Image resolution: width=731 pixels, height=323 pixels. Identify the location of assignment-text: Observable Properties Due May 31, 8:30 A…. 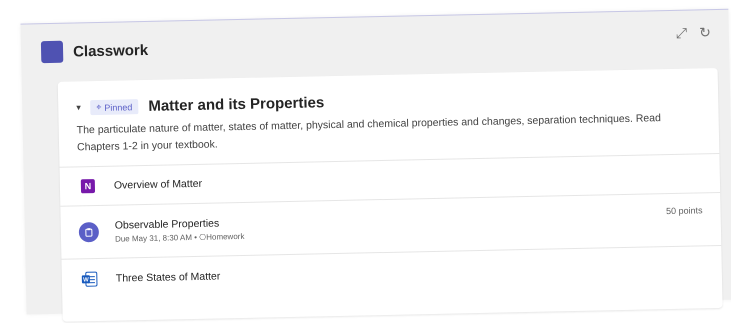
(179, 230).